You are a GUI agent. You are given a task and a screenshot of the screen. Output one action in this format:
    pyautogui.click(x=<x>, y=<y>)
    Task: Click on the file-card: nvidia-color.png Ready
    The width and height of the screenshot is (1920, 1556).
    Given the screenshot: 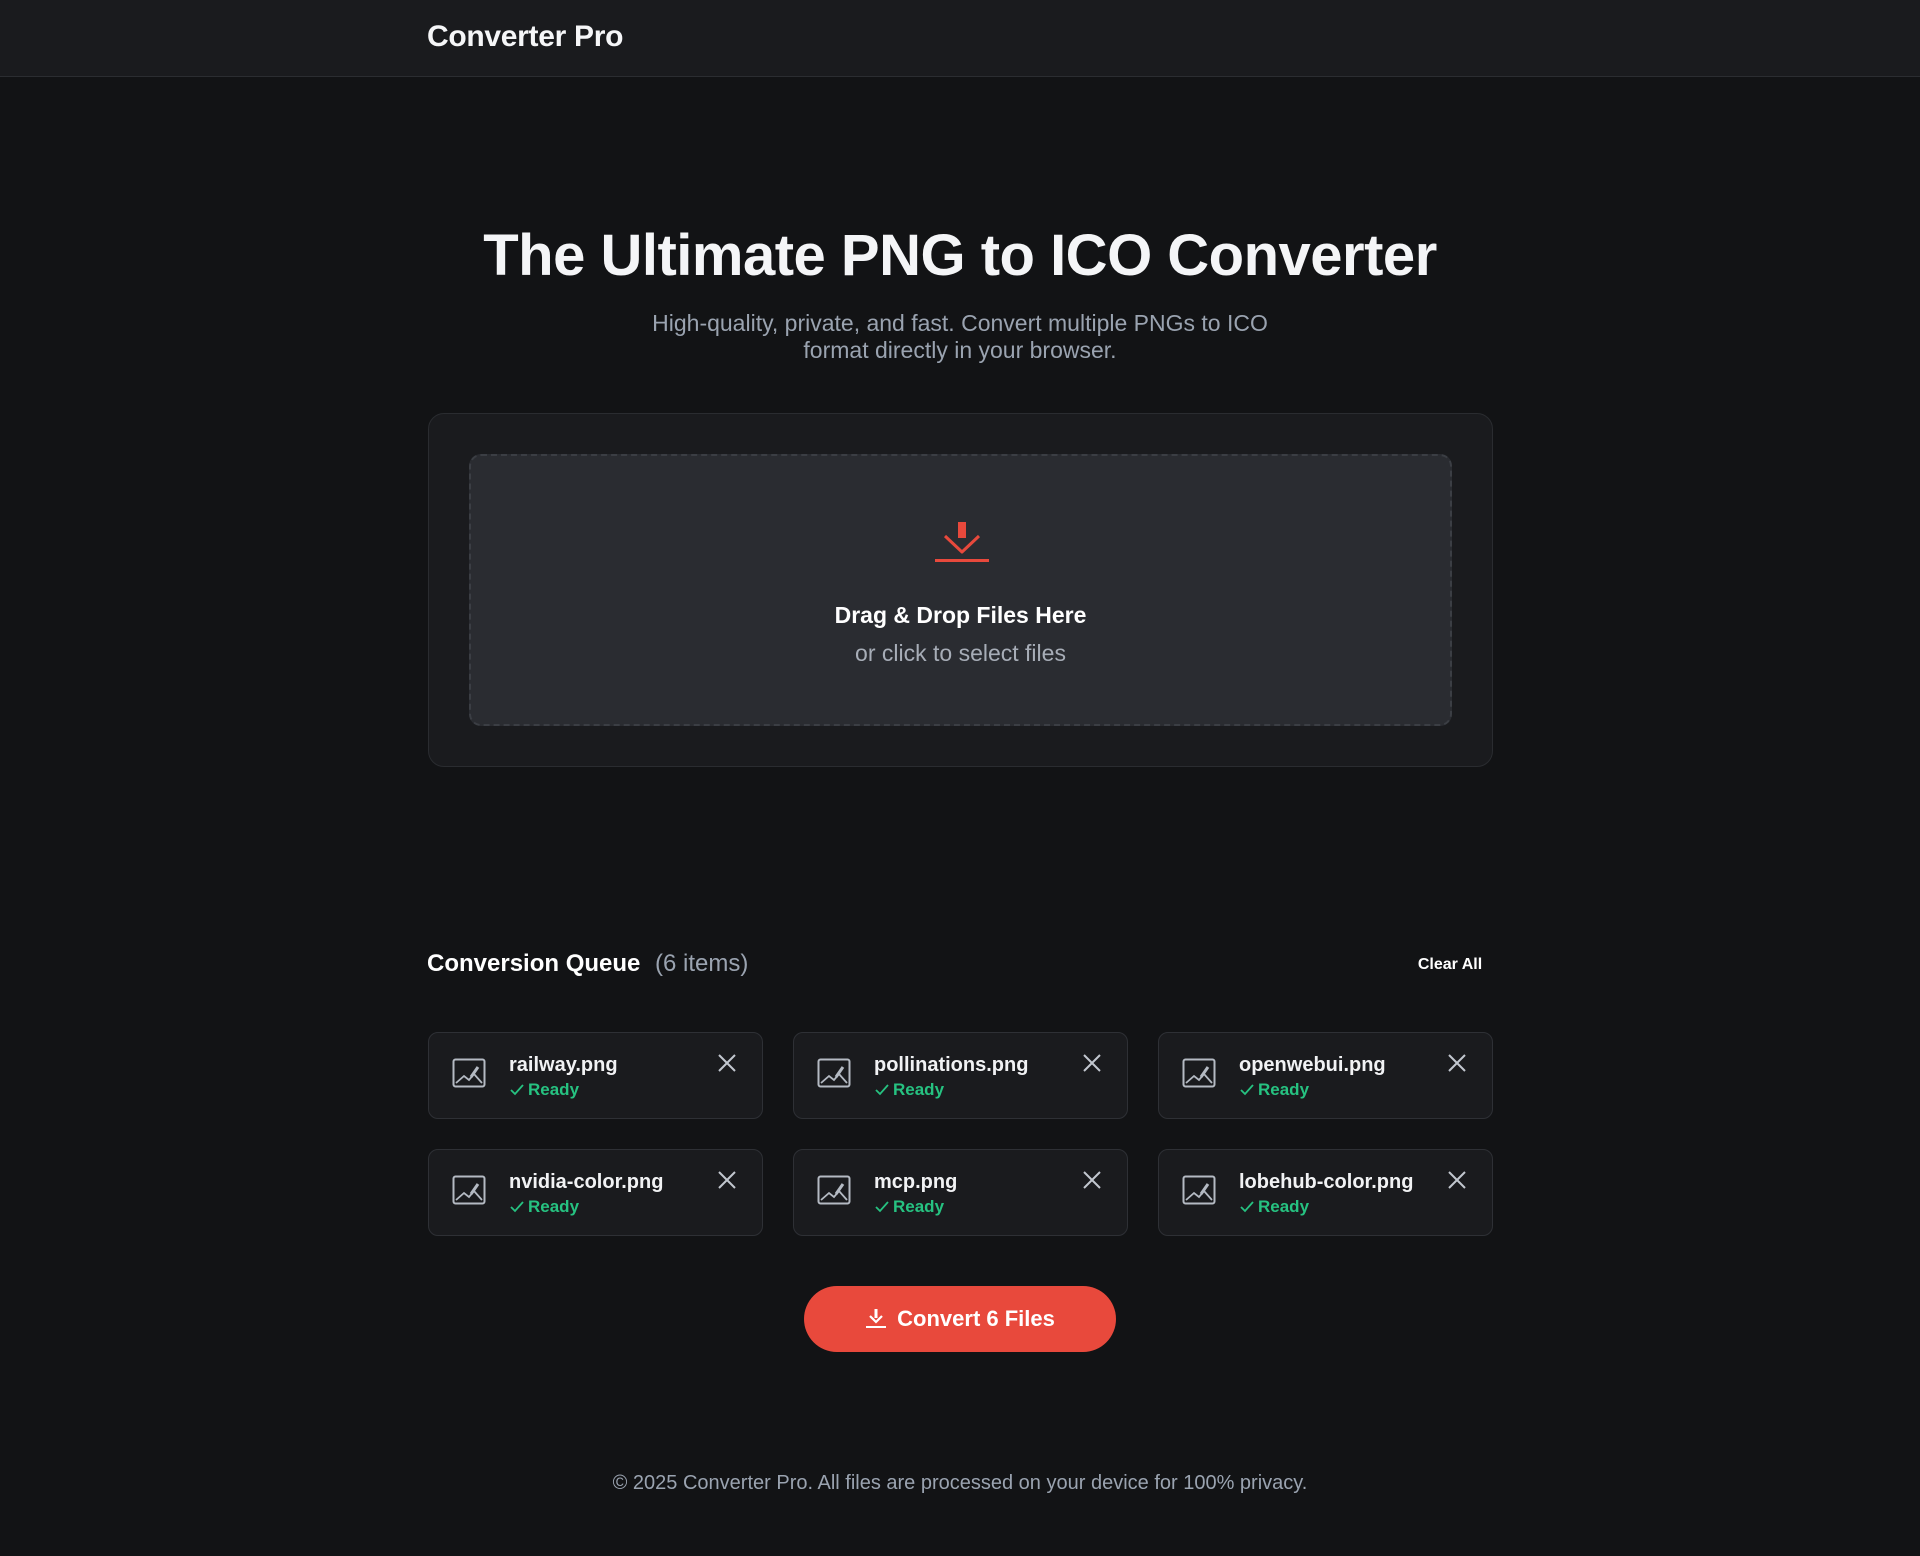 What is the action you would take?
    pyautogui.click(x=595, y=1192)
    